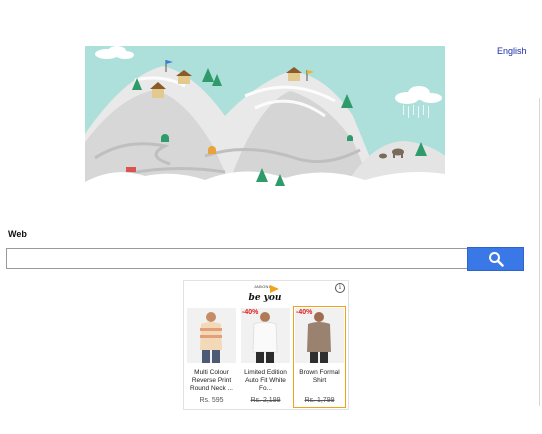  What do you see at coordinates (265, 400) in the screenshot?
I see `product-price: Rs. 2,199` at bounding box center [265, 400].